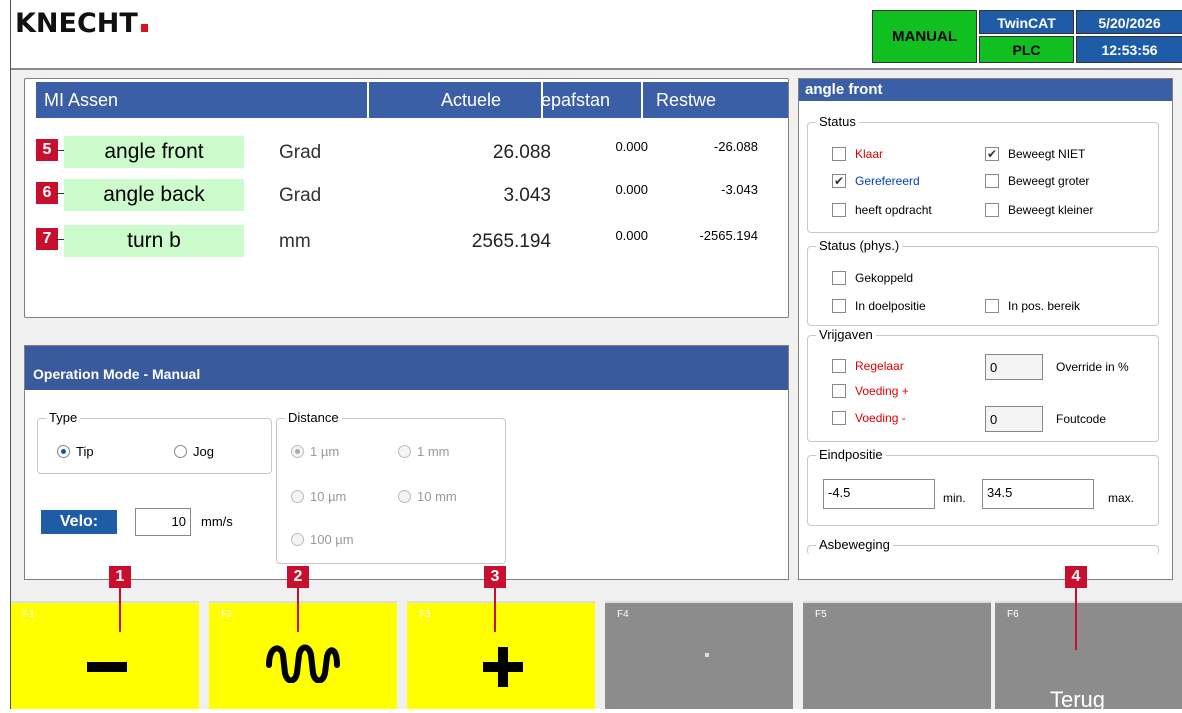  Describe the element at coordinates (527, 195) in the screenshot. I see `axis-actual: 3.043` at that location.